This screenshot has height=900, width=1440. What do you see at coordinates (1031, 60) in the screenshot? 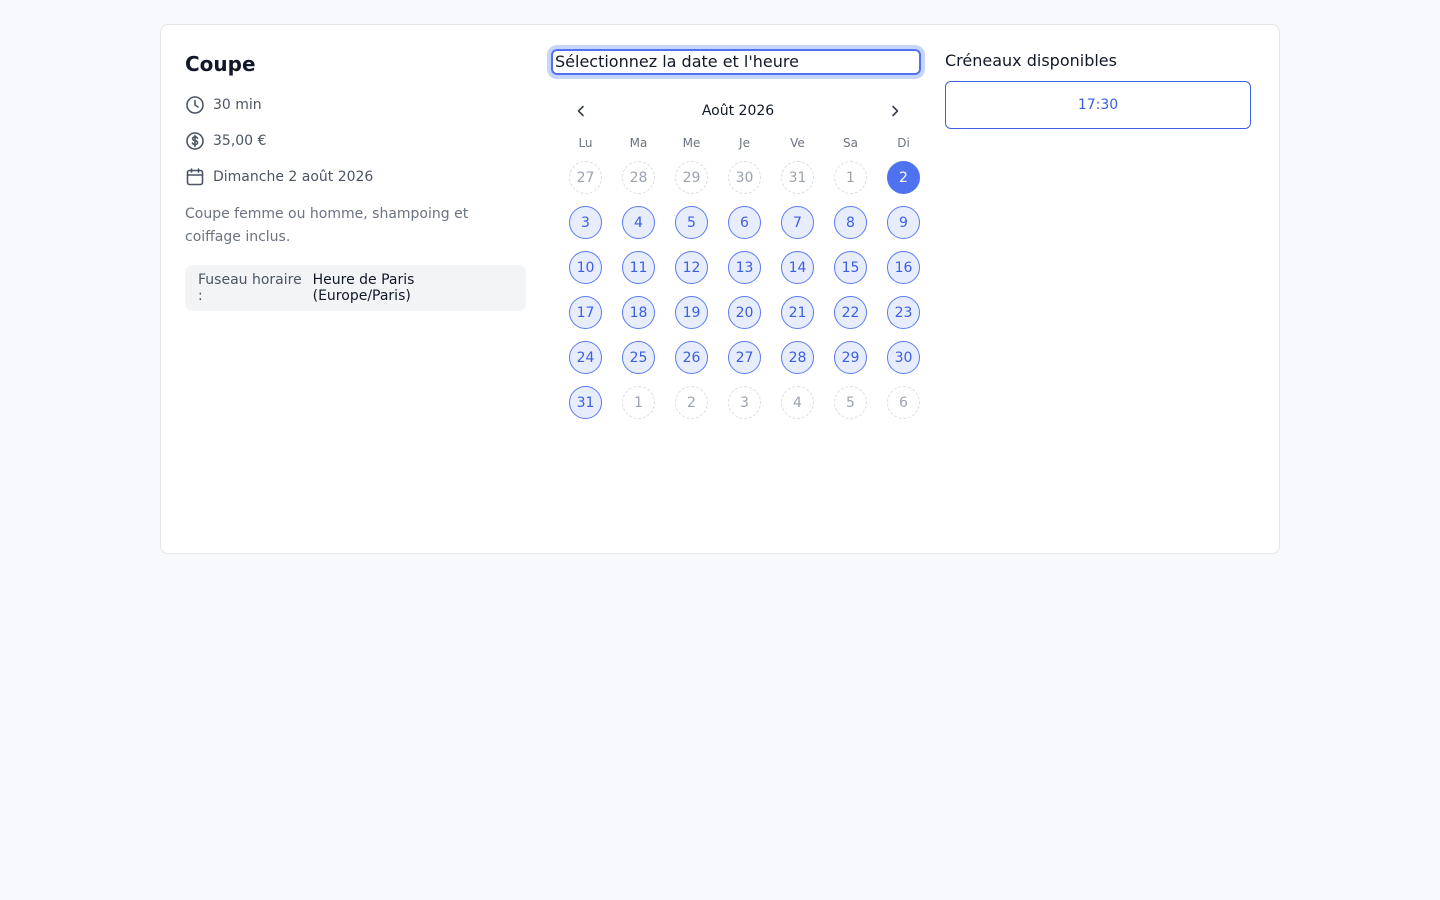
I see `slots-title: Créneaux disponibles` at bounding box center [1031, 60].